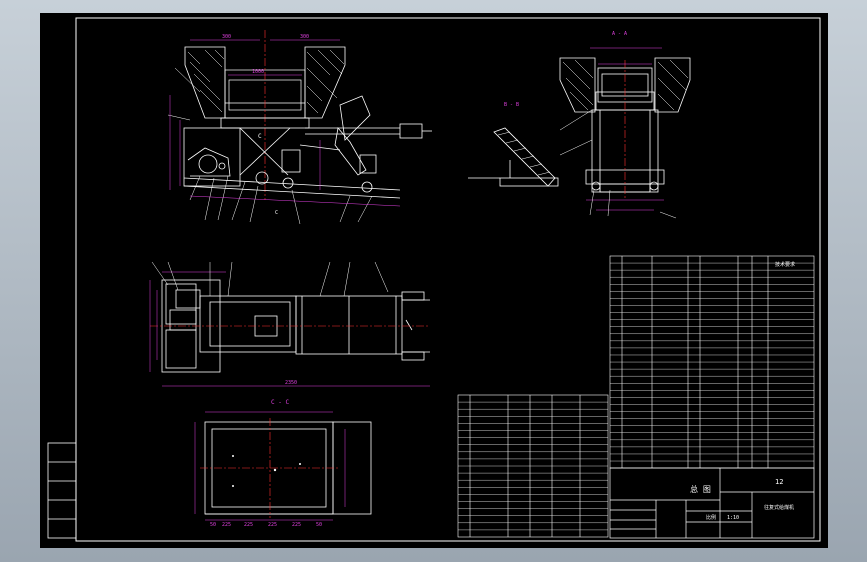 This screenshot has width=867, height=562. Describe the element at coordinates (62, 490) in the screenshot. I see `revision-block` at that location.